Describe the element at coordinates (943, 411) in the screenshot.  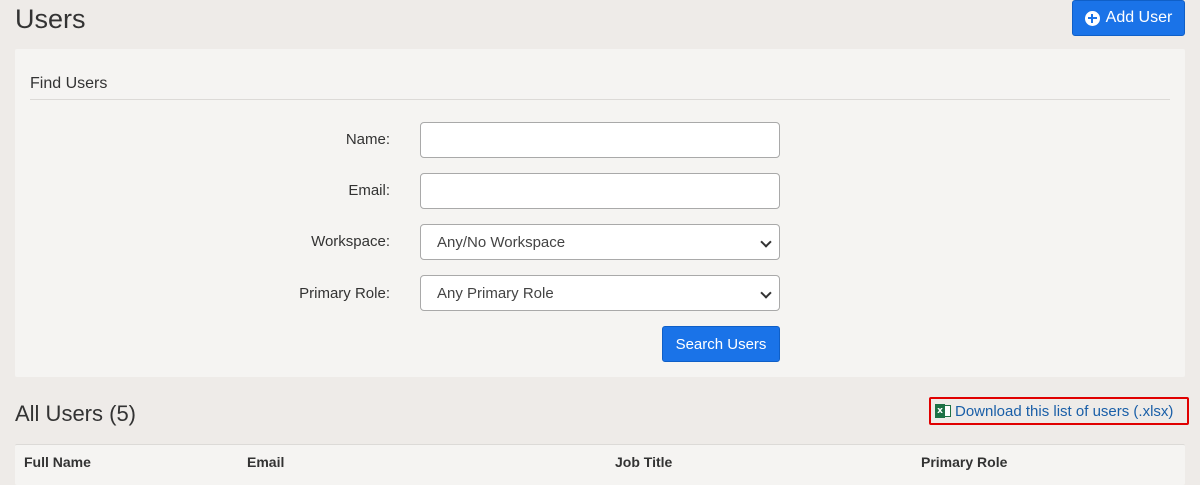
I see `excel-icon: x` at that location.